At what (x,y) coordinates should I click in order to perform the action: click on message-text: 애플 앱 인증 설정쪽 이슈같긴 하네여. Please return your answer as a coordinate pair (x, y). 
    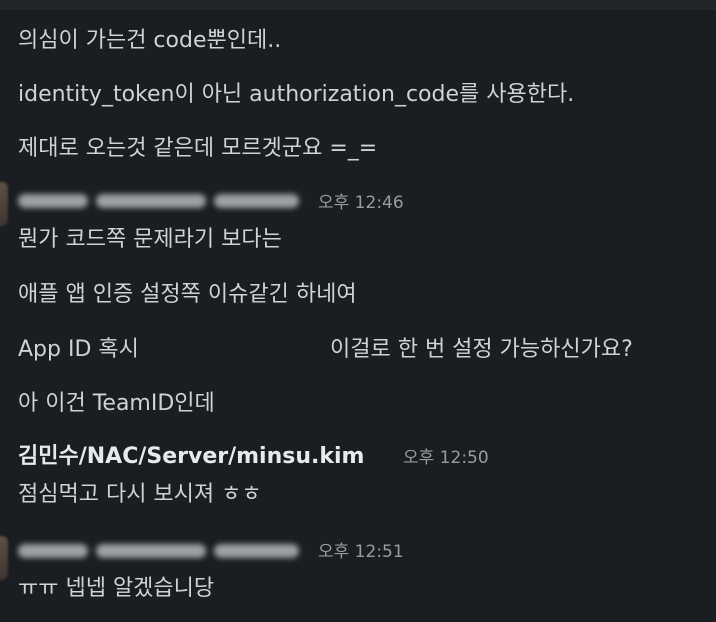
    Looking at the image, I should click on (187, 294).